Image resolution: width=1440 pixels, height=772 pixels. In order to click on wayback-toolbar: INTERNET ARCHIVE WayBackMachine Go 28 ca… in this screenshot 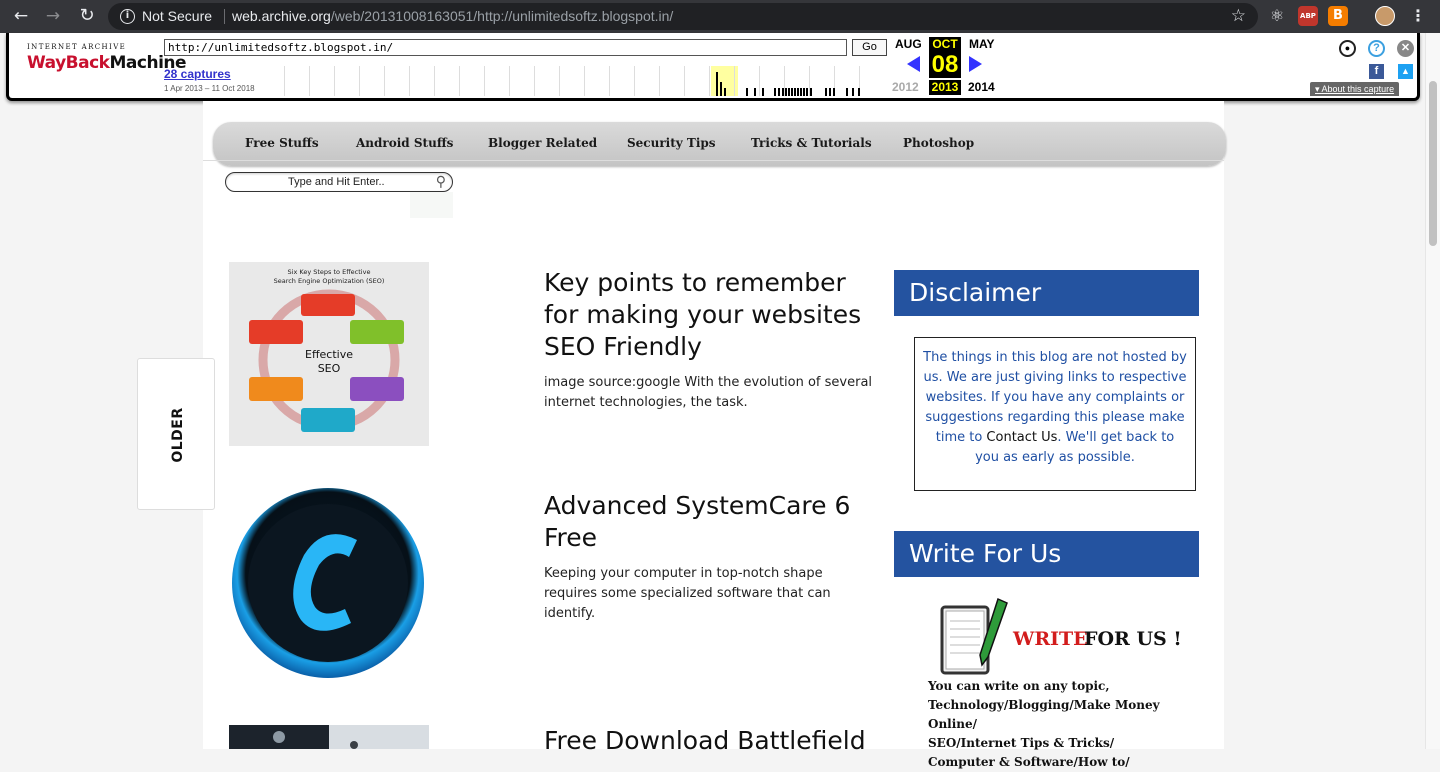, I will do `click(713, 67)`.